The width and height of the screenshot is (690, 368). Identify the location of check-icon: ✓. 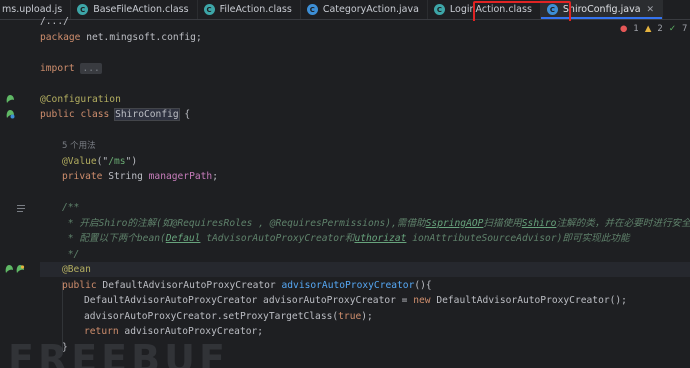
(672, 29).